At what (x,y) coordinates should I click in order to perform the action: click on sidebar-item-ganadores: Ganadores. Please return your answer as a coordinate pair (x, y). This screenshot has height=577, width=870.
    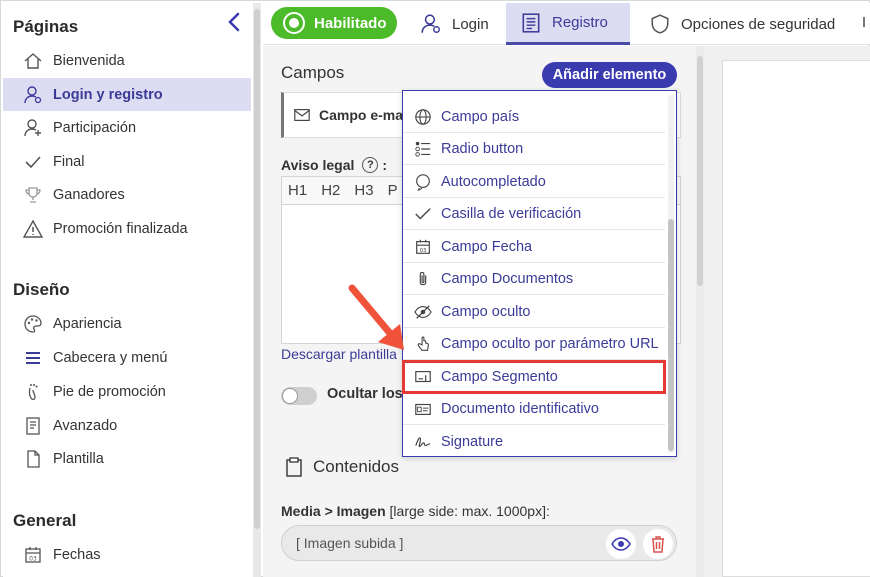
    Looking at the image, I should click on (127, 194).